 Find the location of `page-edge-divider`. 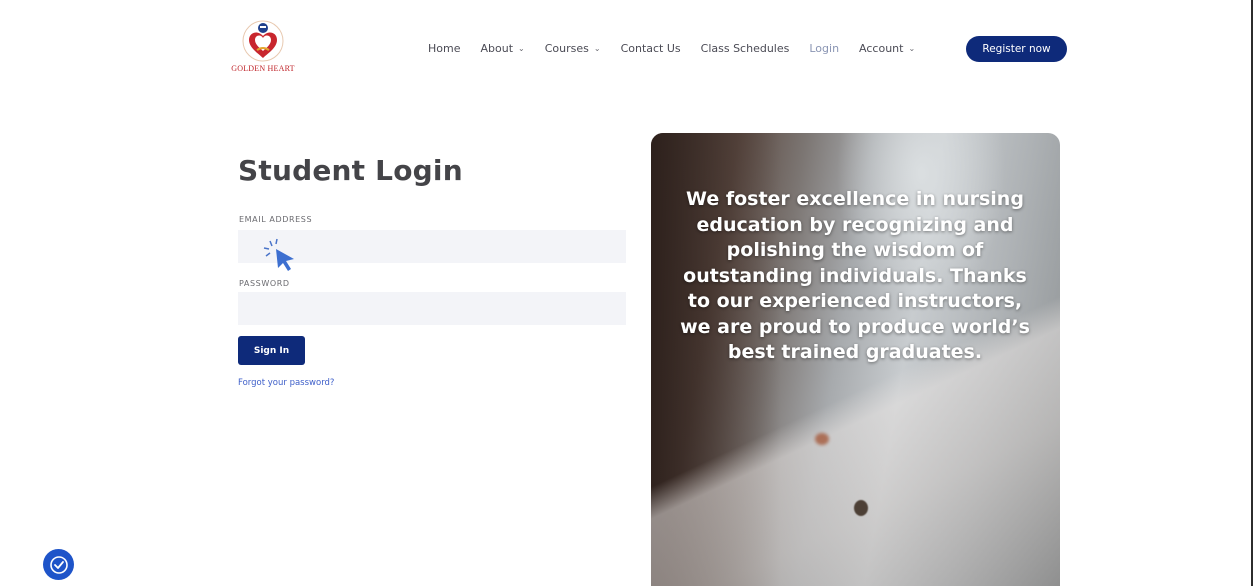

page-edge-divider is located at coordinates (1252, 293).